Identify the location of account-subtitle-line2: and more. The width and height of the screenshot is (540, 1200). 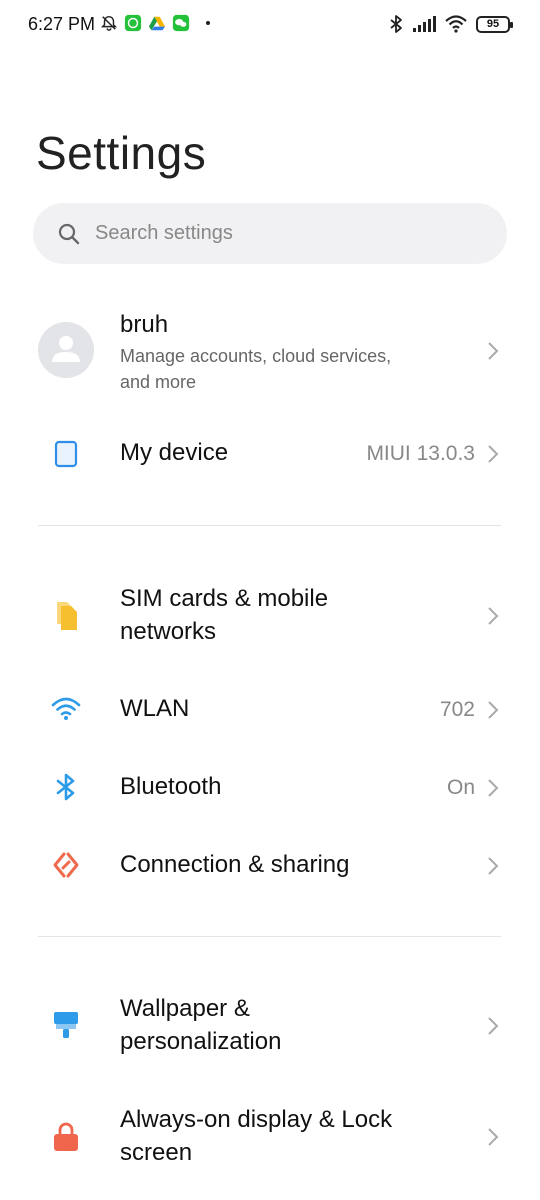
(158, 382).